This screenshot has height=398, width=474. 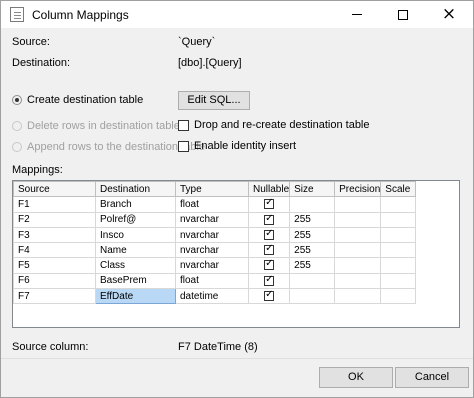 I want to click on source-column-value: F7 DateTime (8), so click(x=218, y=347).